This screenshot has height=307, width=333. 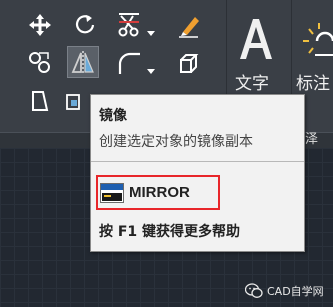 What do you see at coordinates (252, 84) in the screenshot?
I see `text-label: 文字` at bounding box center [252, 84].